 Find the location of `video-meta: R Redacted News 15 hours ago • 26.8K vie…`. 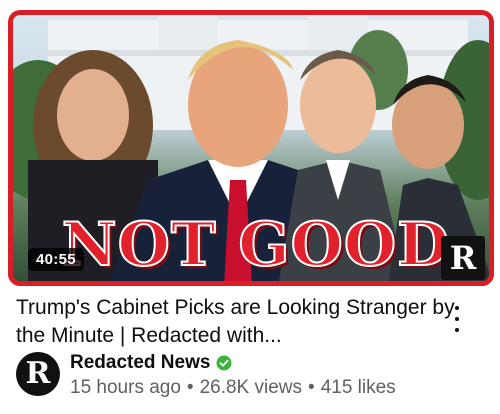

video-meta: R Redacted News 15 hours ago • 26.8K vie… is located at coordinates (251, 376).